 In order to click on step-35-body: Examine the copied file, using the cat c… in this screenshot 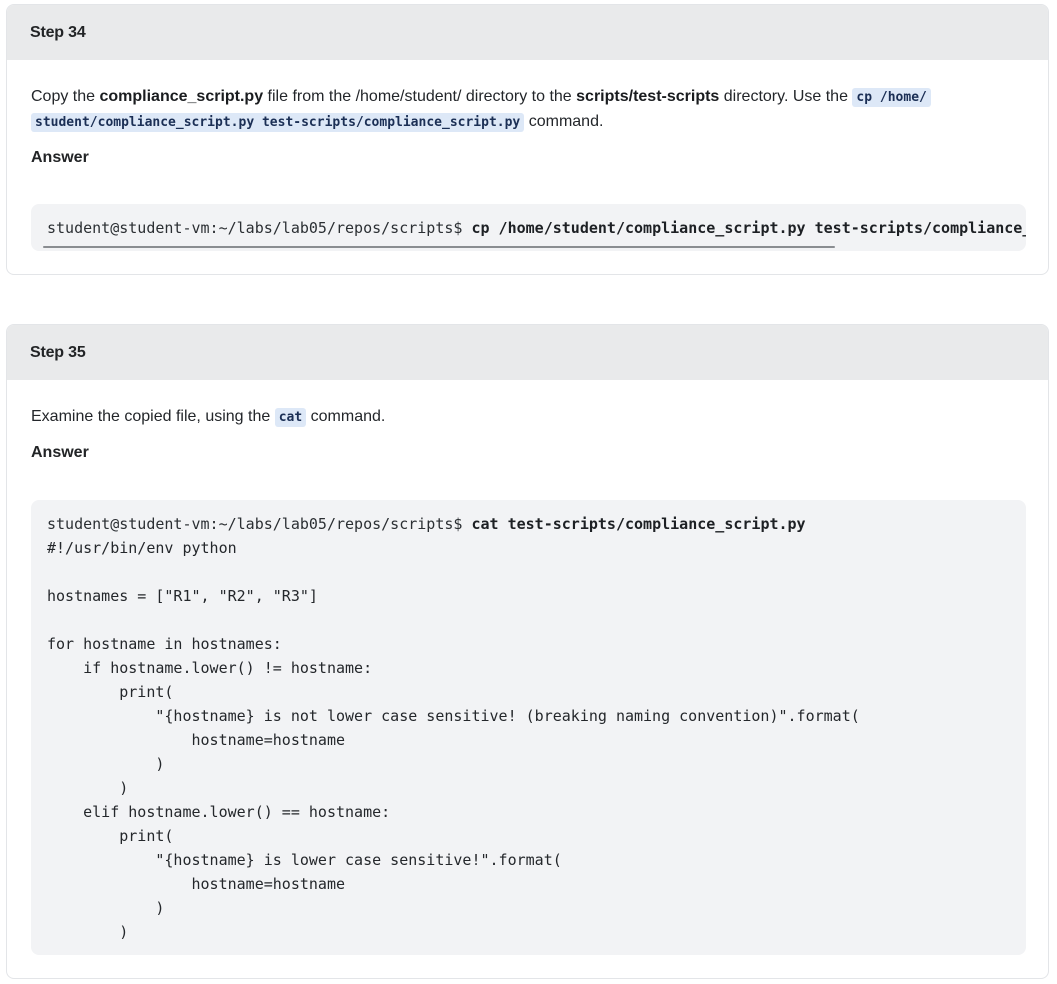, I will do `click(527, 433)`.